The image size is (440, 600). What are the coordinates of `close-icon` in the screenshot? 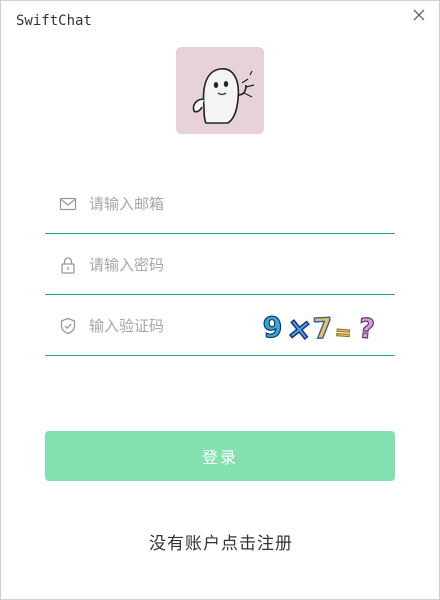 It's located at (419, 15).